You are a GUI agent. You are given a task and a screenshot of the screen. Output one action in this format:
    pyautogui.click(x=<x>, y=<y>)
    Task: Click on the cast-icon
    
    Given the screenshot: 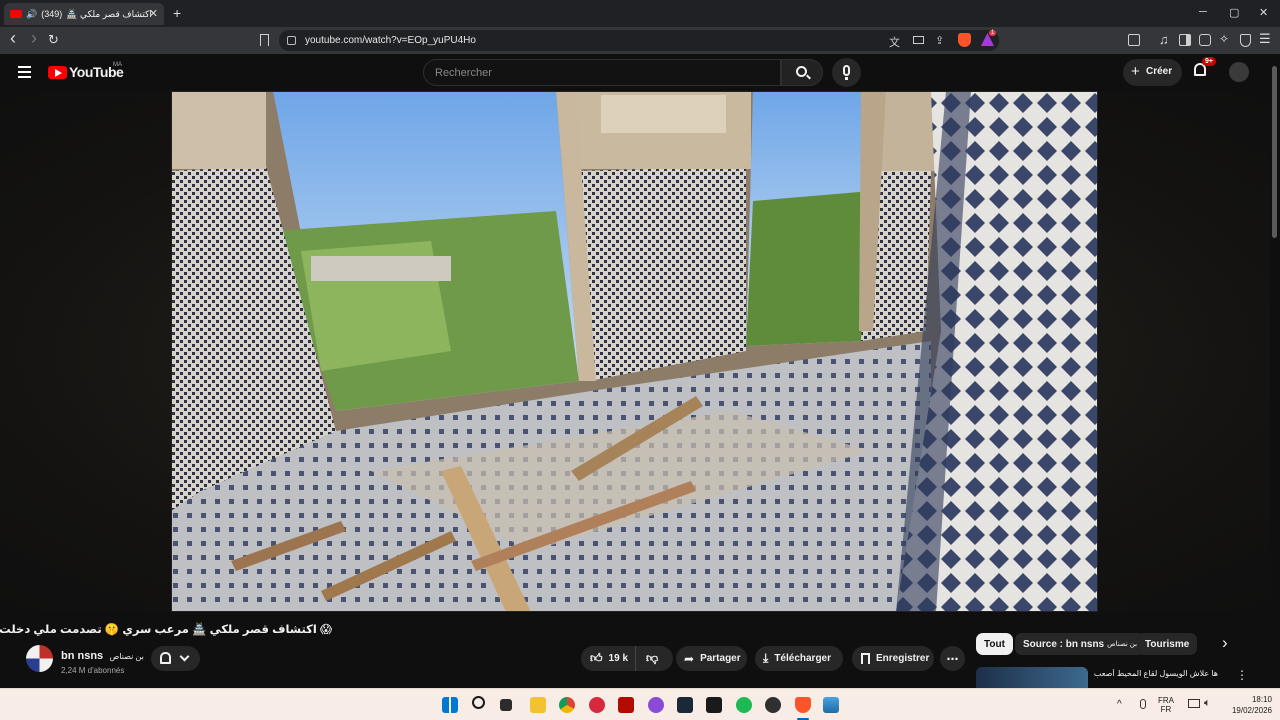 What is the action you would take?
    pyautogui.click(x=918, y=40)
    